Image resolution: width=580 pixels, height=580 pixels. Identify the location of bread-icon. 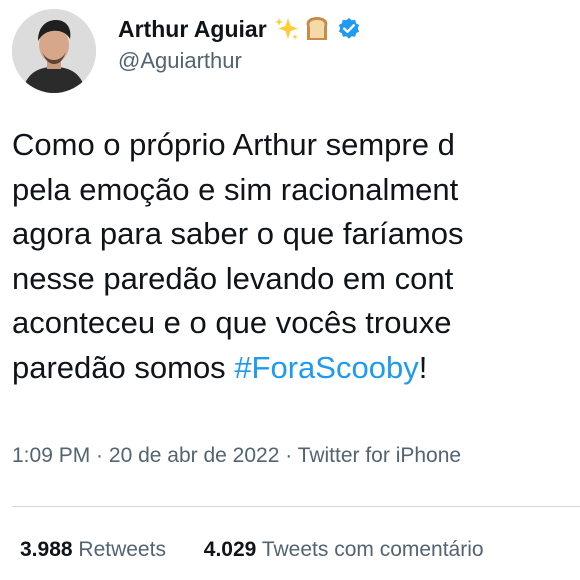
(317, 28).